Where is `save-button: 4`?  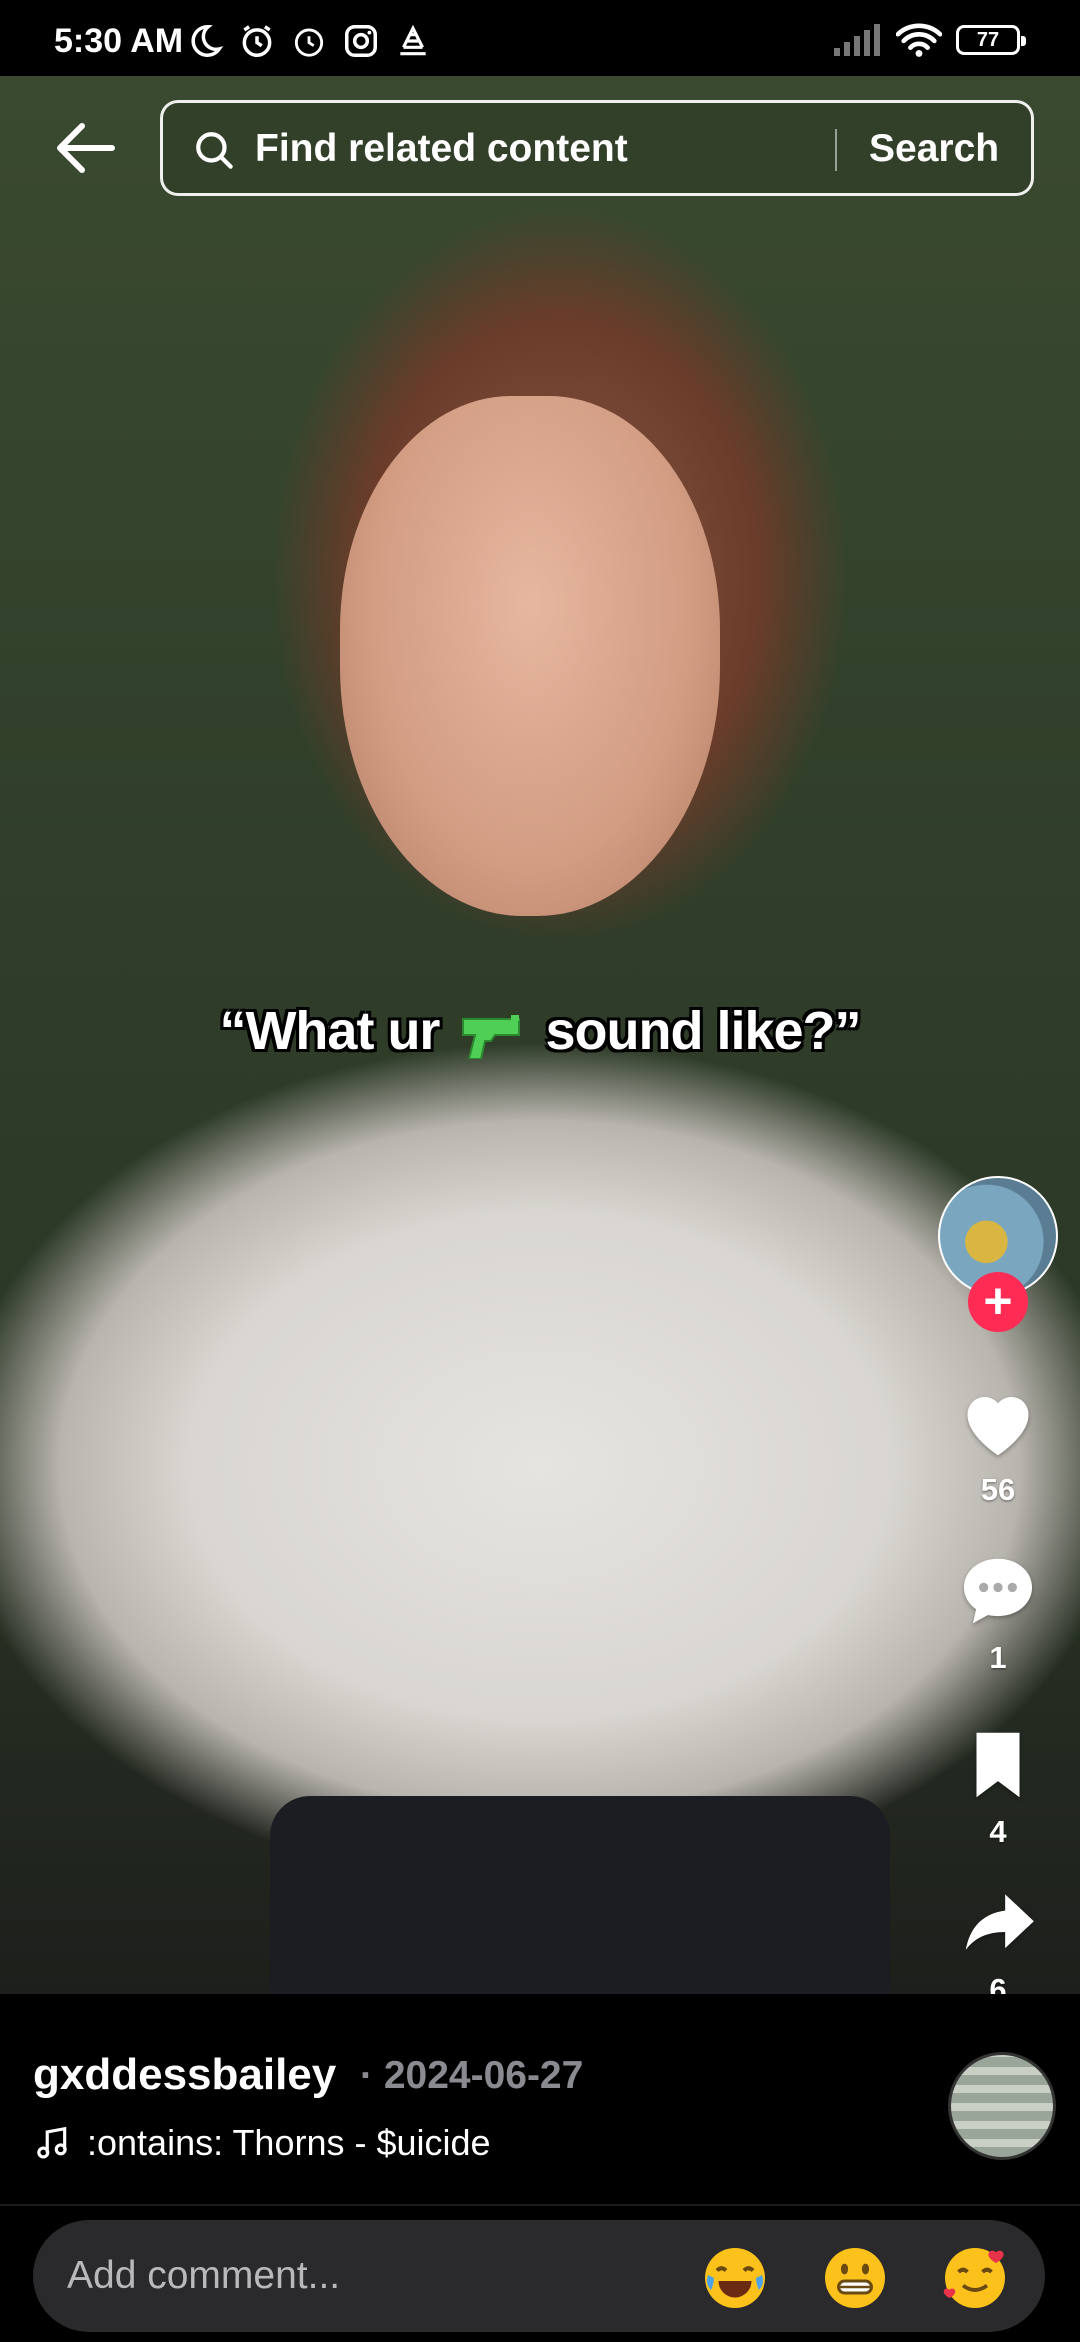
save-button: 4 is located at coordinates (998, 1786).